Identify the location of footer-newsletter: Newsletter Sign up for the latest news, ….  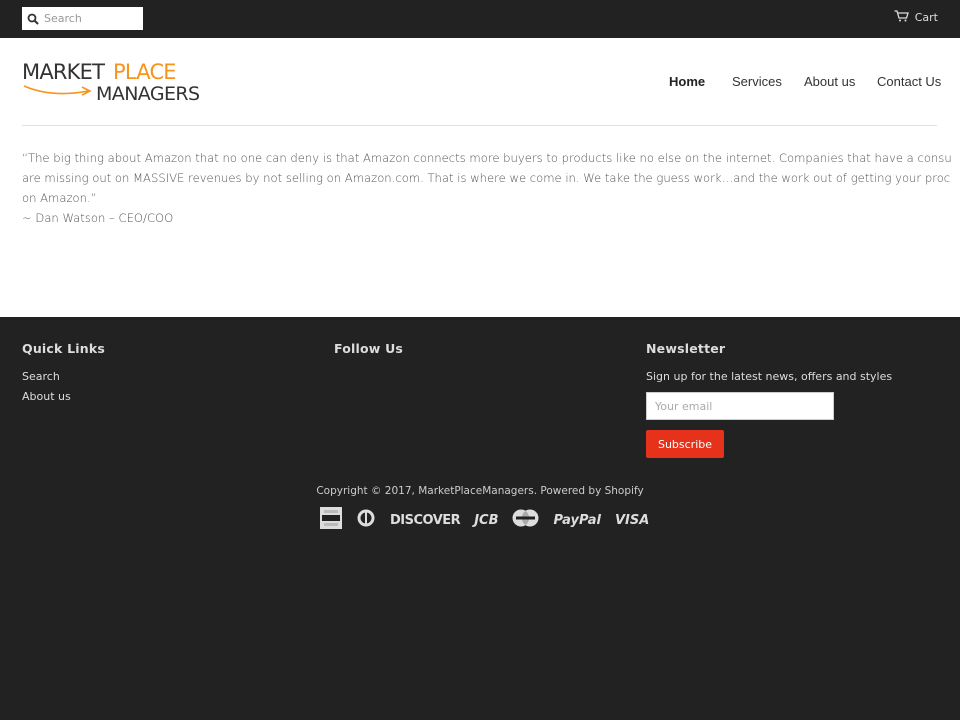
(769, 399).